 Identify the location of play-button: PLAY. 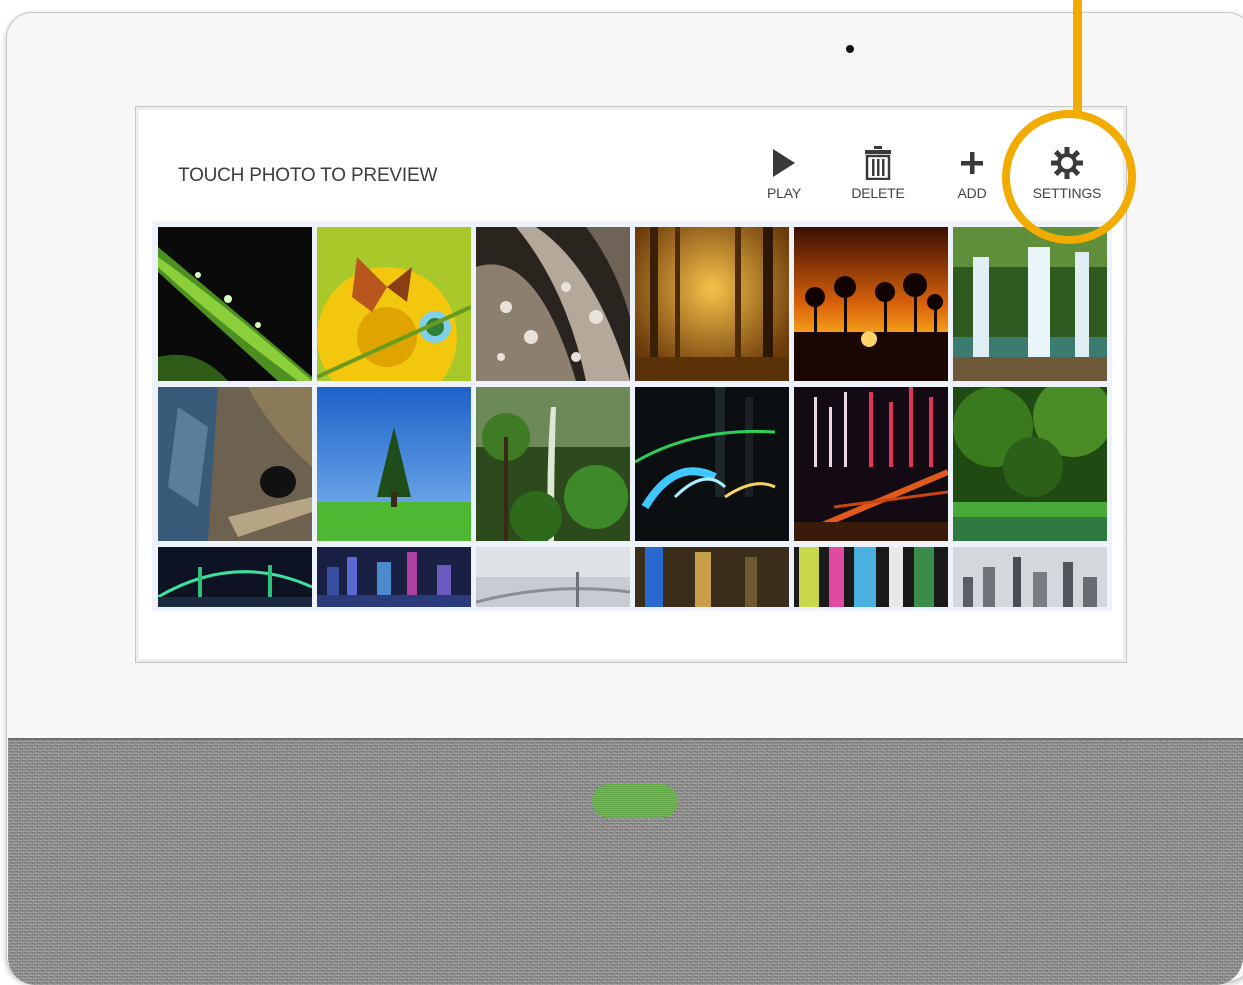
(784, 176).